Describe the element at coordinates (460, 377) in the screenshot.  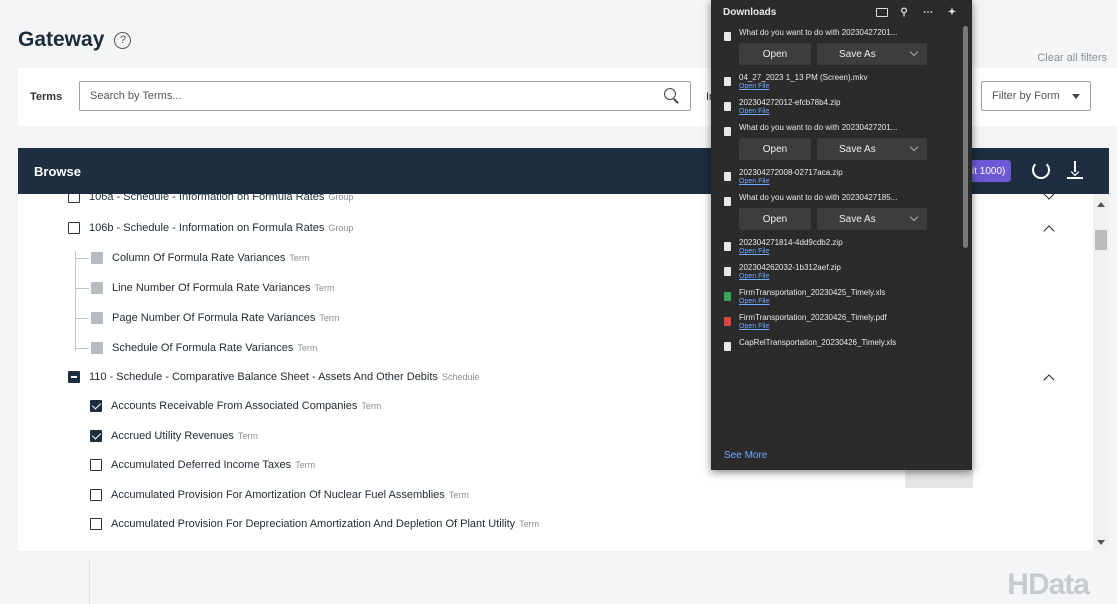
I see `row-tag: Schedule` at that location.